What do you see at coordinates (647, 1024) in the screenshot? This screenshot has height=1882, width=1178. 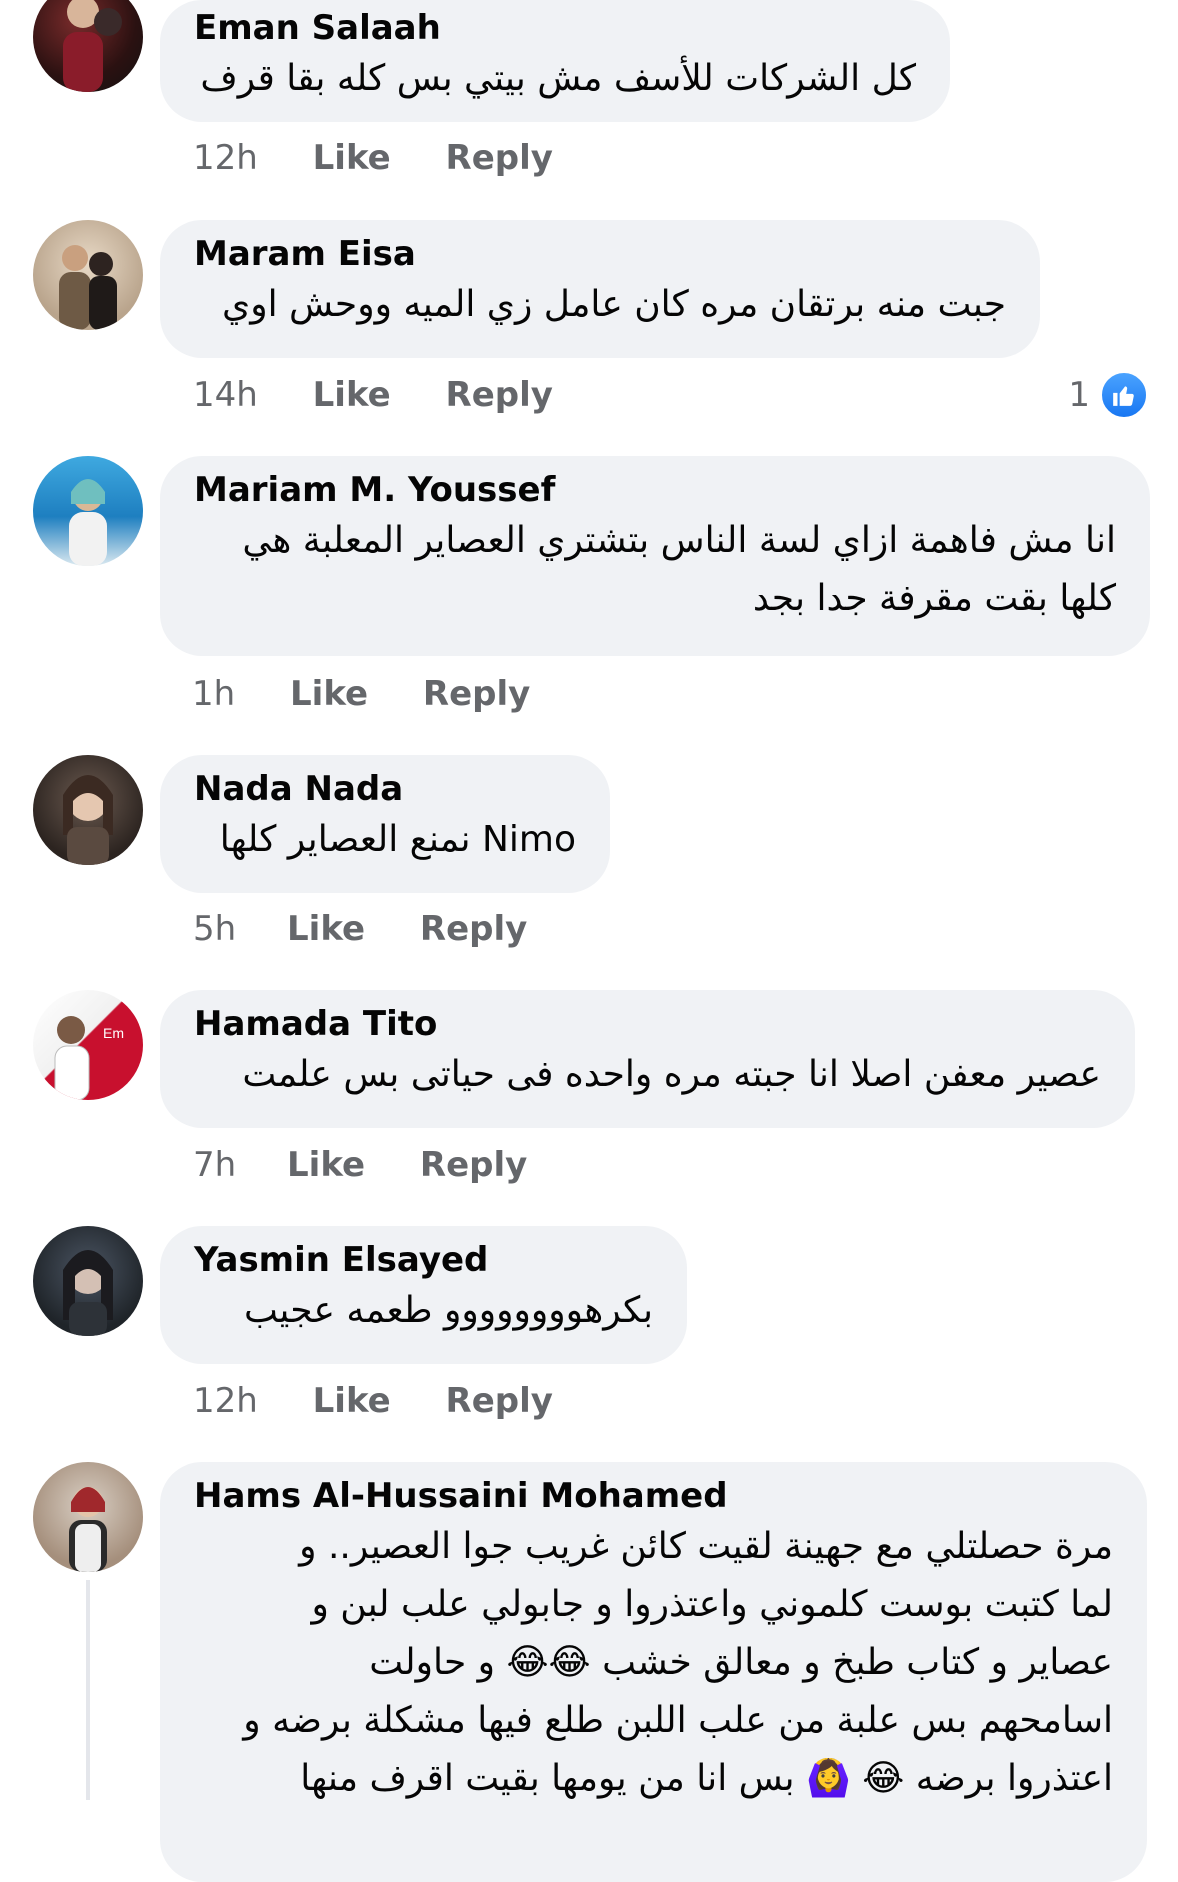 I see `commenter-name: Hamada Tito` at bounding box center [647, 1024].